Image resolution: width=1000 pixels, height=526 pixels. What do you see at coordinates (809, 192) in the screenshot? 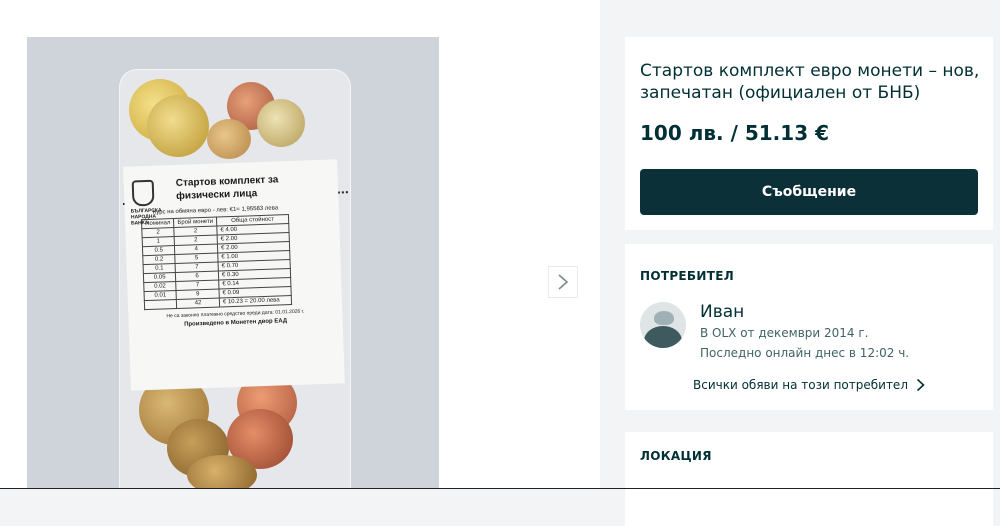
I see `message-button: Съобщение` at bounding box center [809, 192].